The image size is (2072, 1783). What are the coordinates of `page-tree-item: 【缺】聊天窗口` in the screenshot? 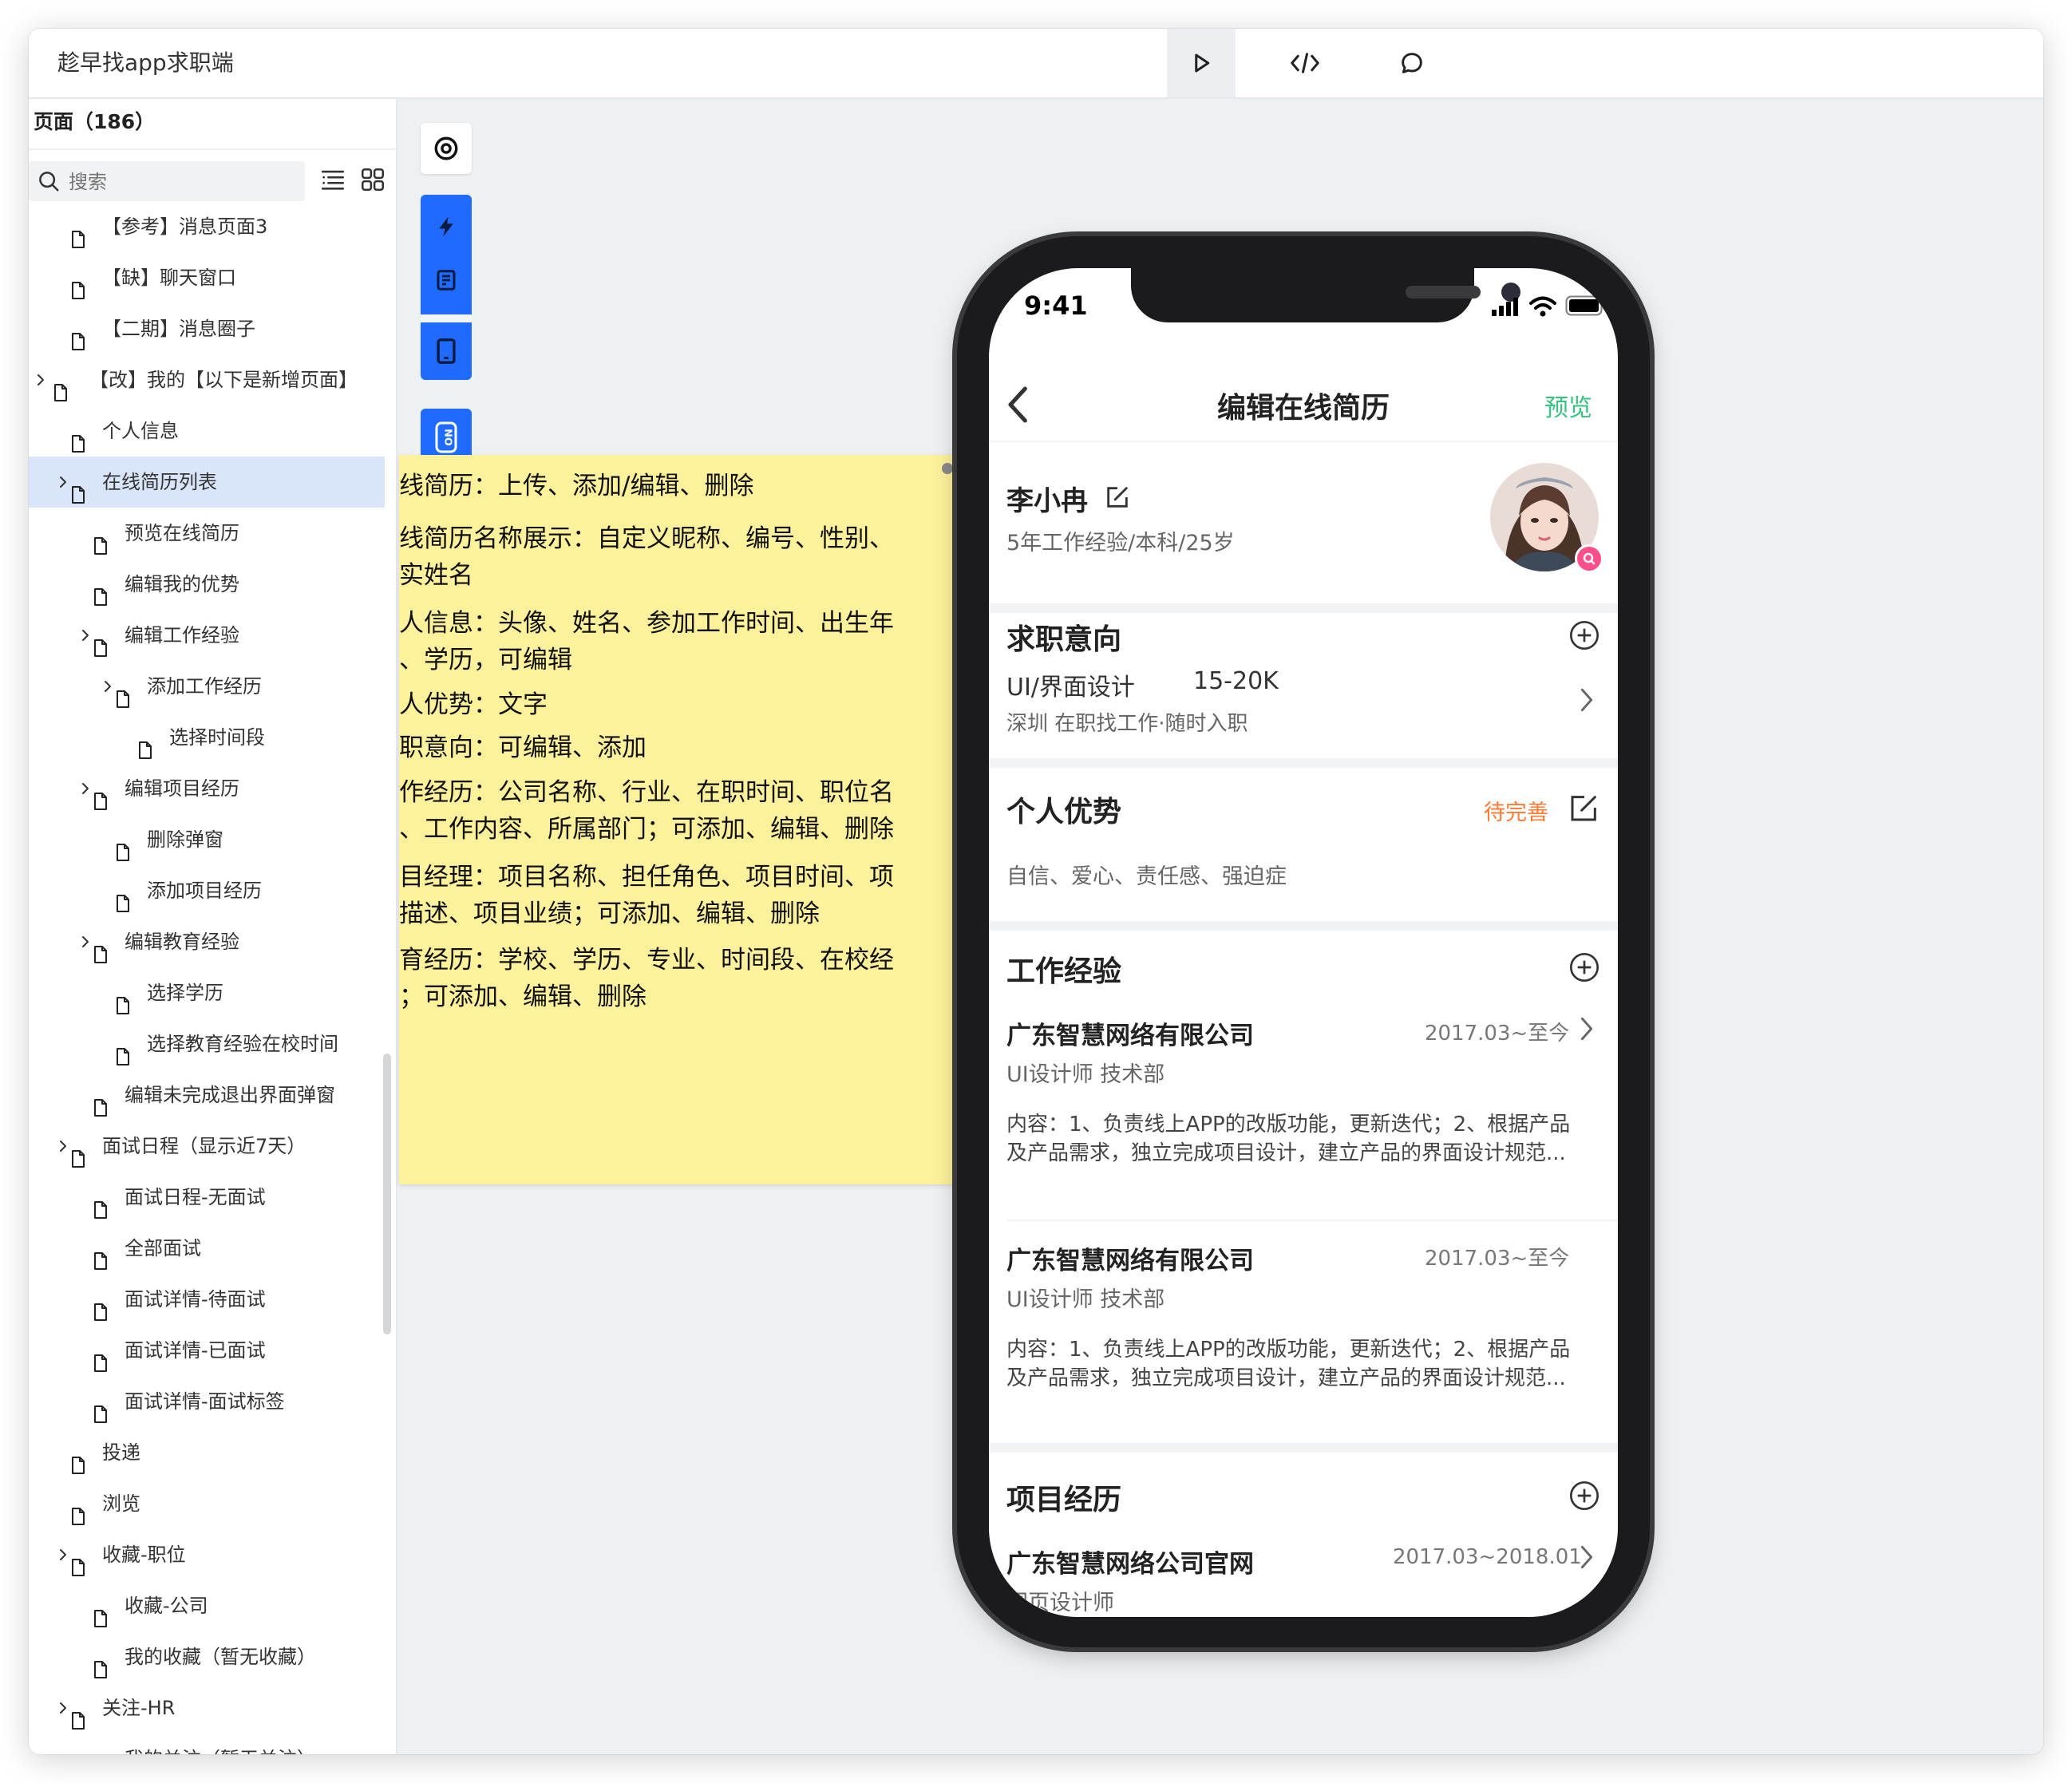 It's located at (207, 278).